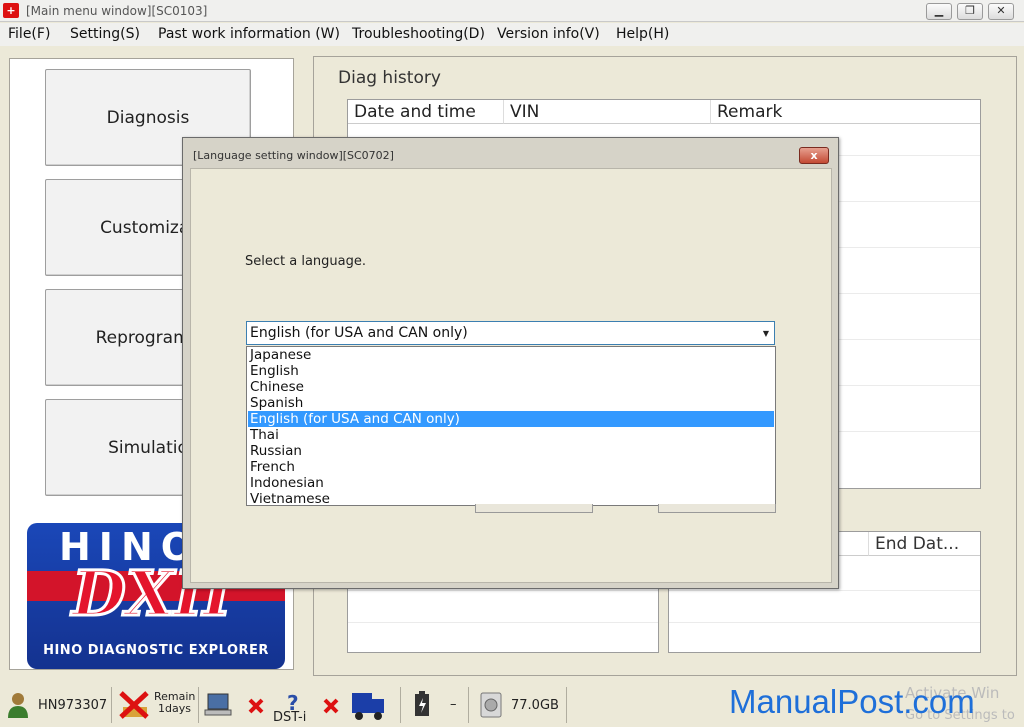 This screenshot has width=1024, height=727. Describe the element at coordinates (717, 508) in the screenshot. I see `cancel-button-obscured` at that location.